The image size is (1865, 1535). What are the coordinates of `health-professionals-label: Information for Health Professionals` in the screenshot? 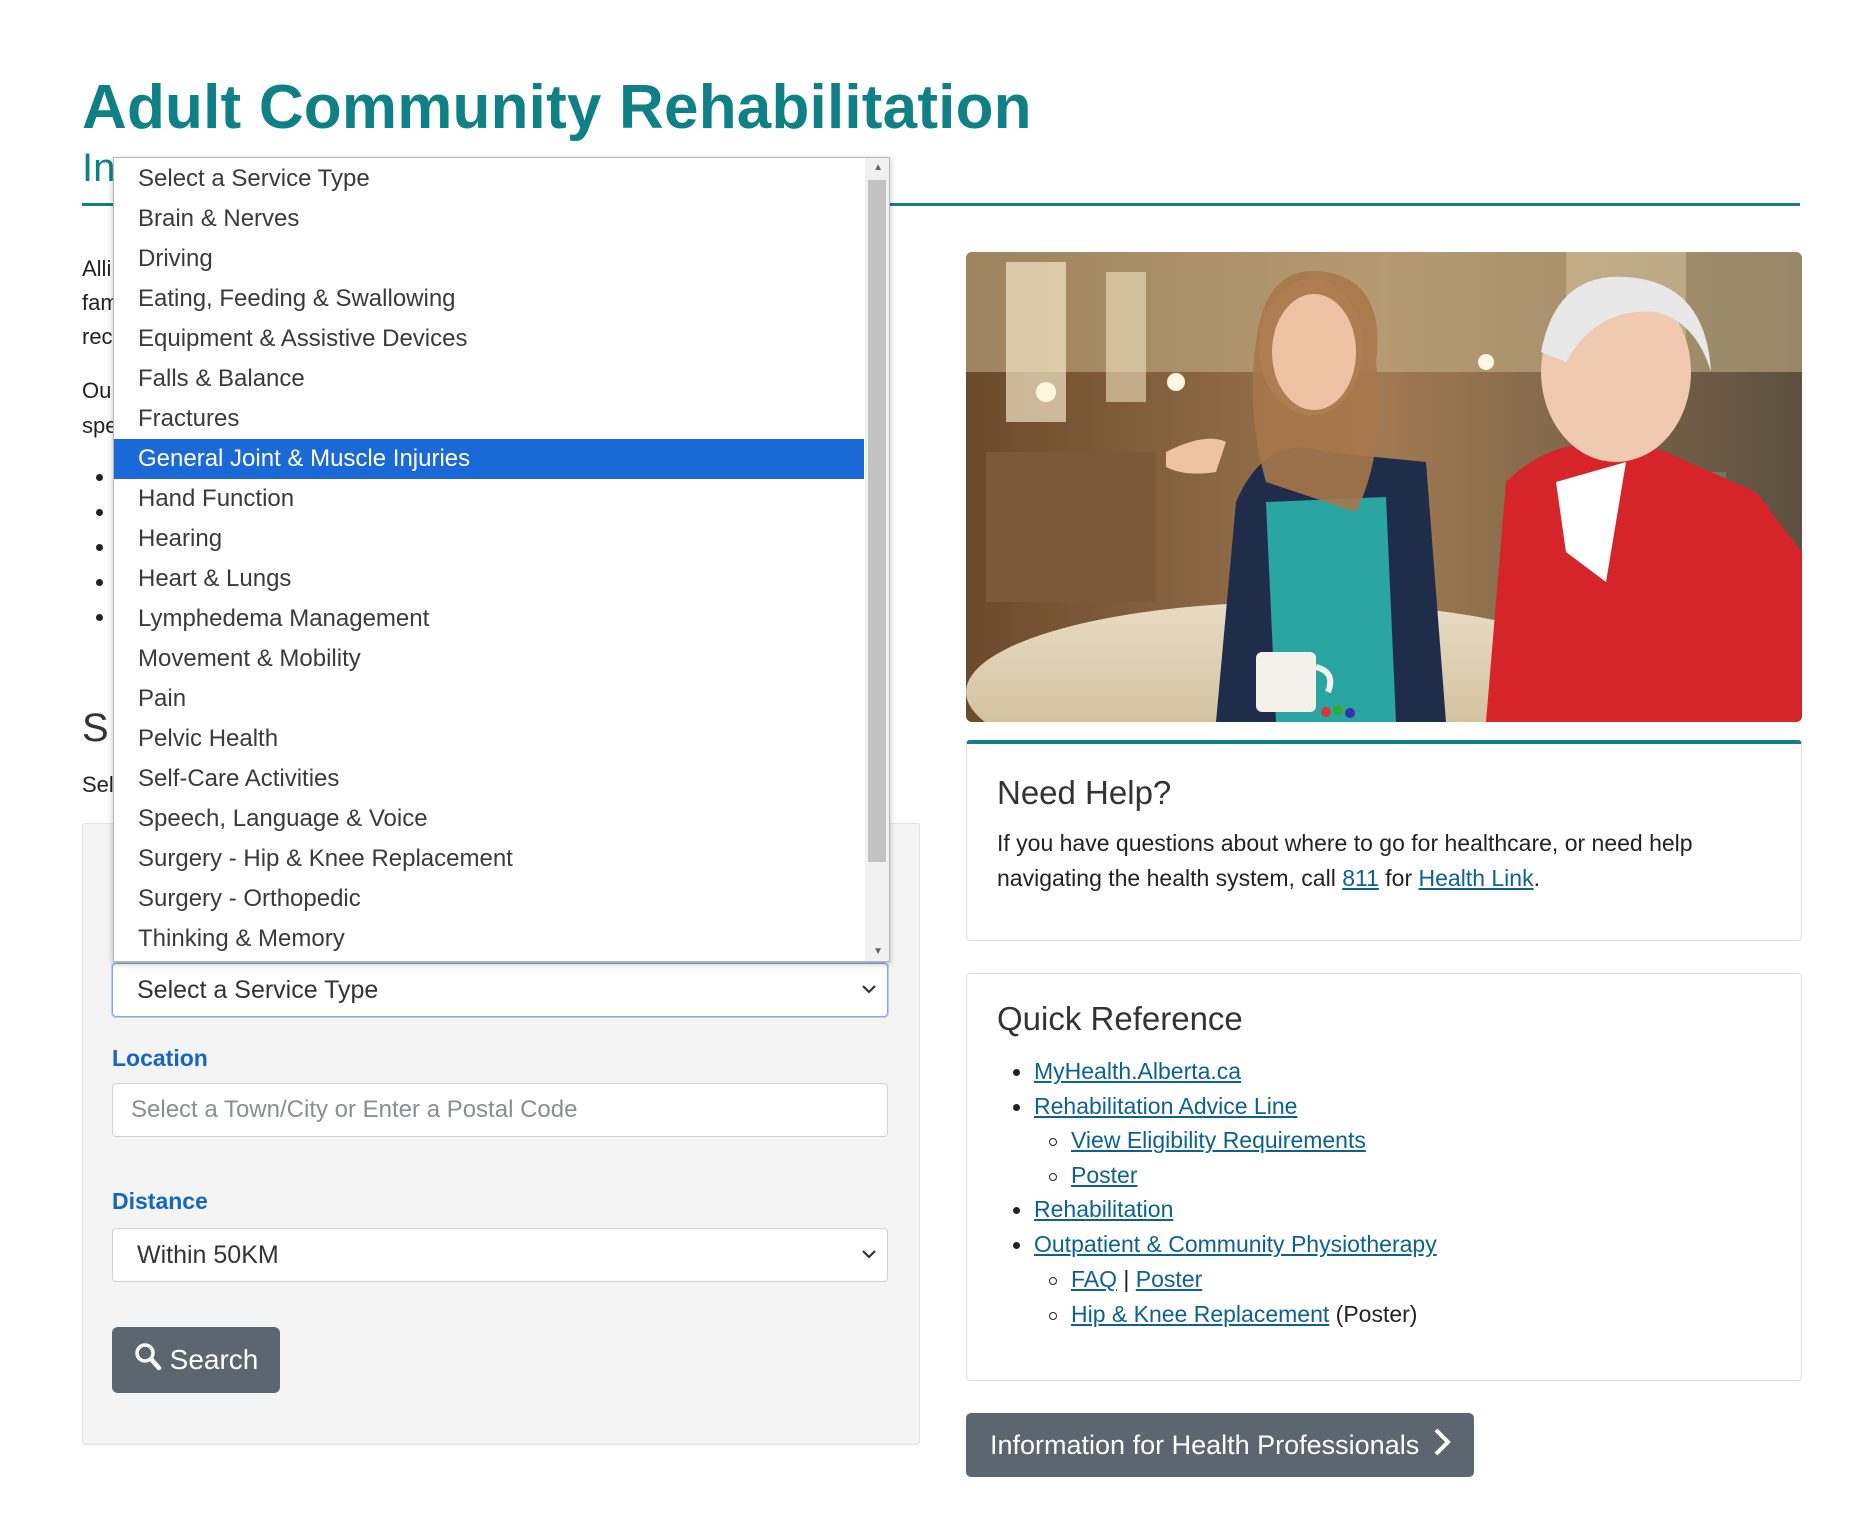 It's located at (1205, 1444).